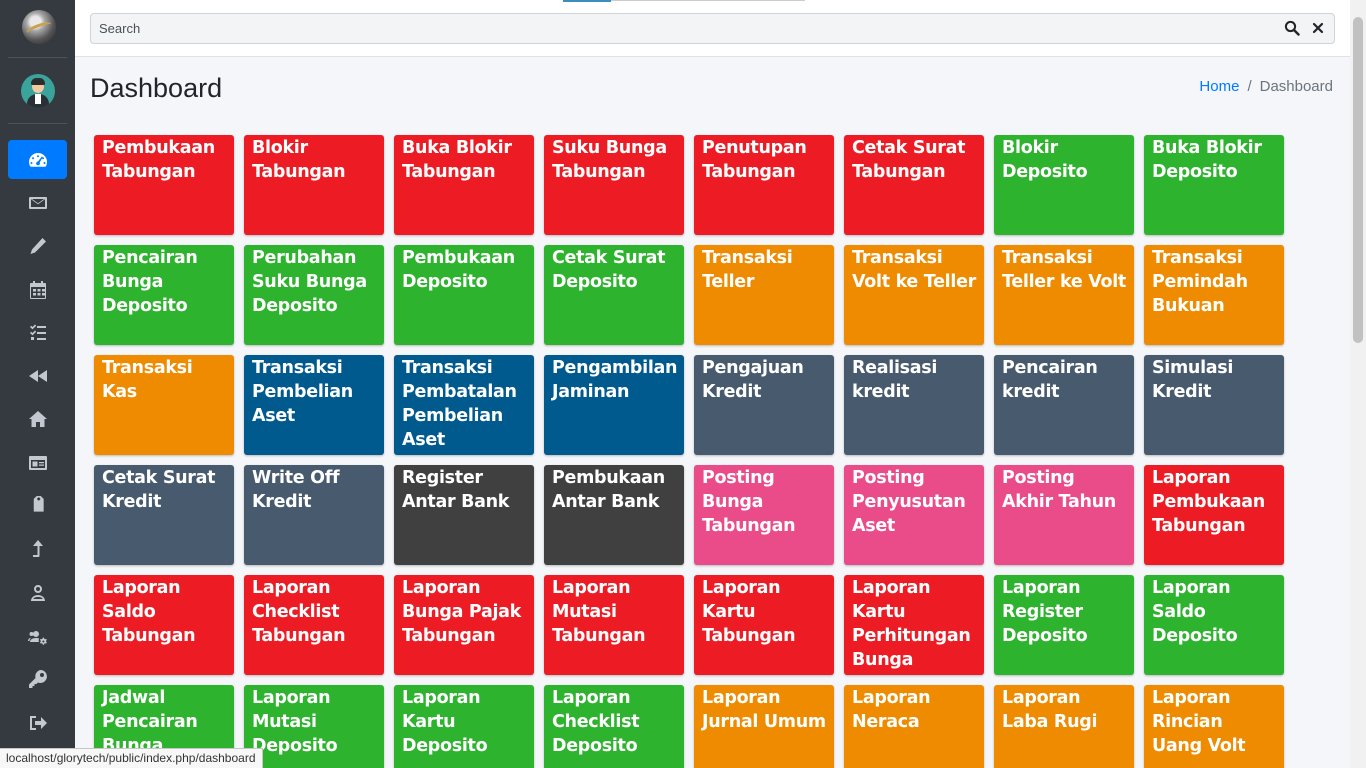 The height and width of the screenshot is (768, 1366). I want to click on tile-label: Buka Blokir Deposito, so click(1207, 160).